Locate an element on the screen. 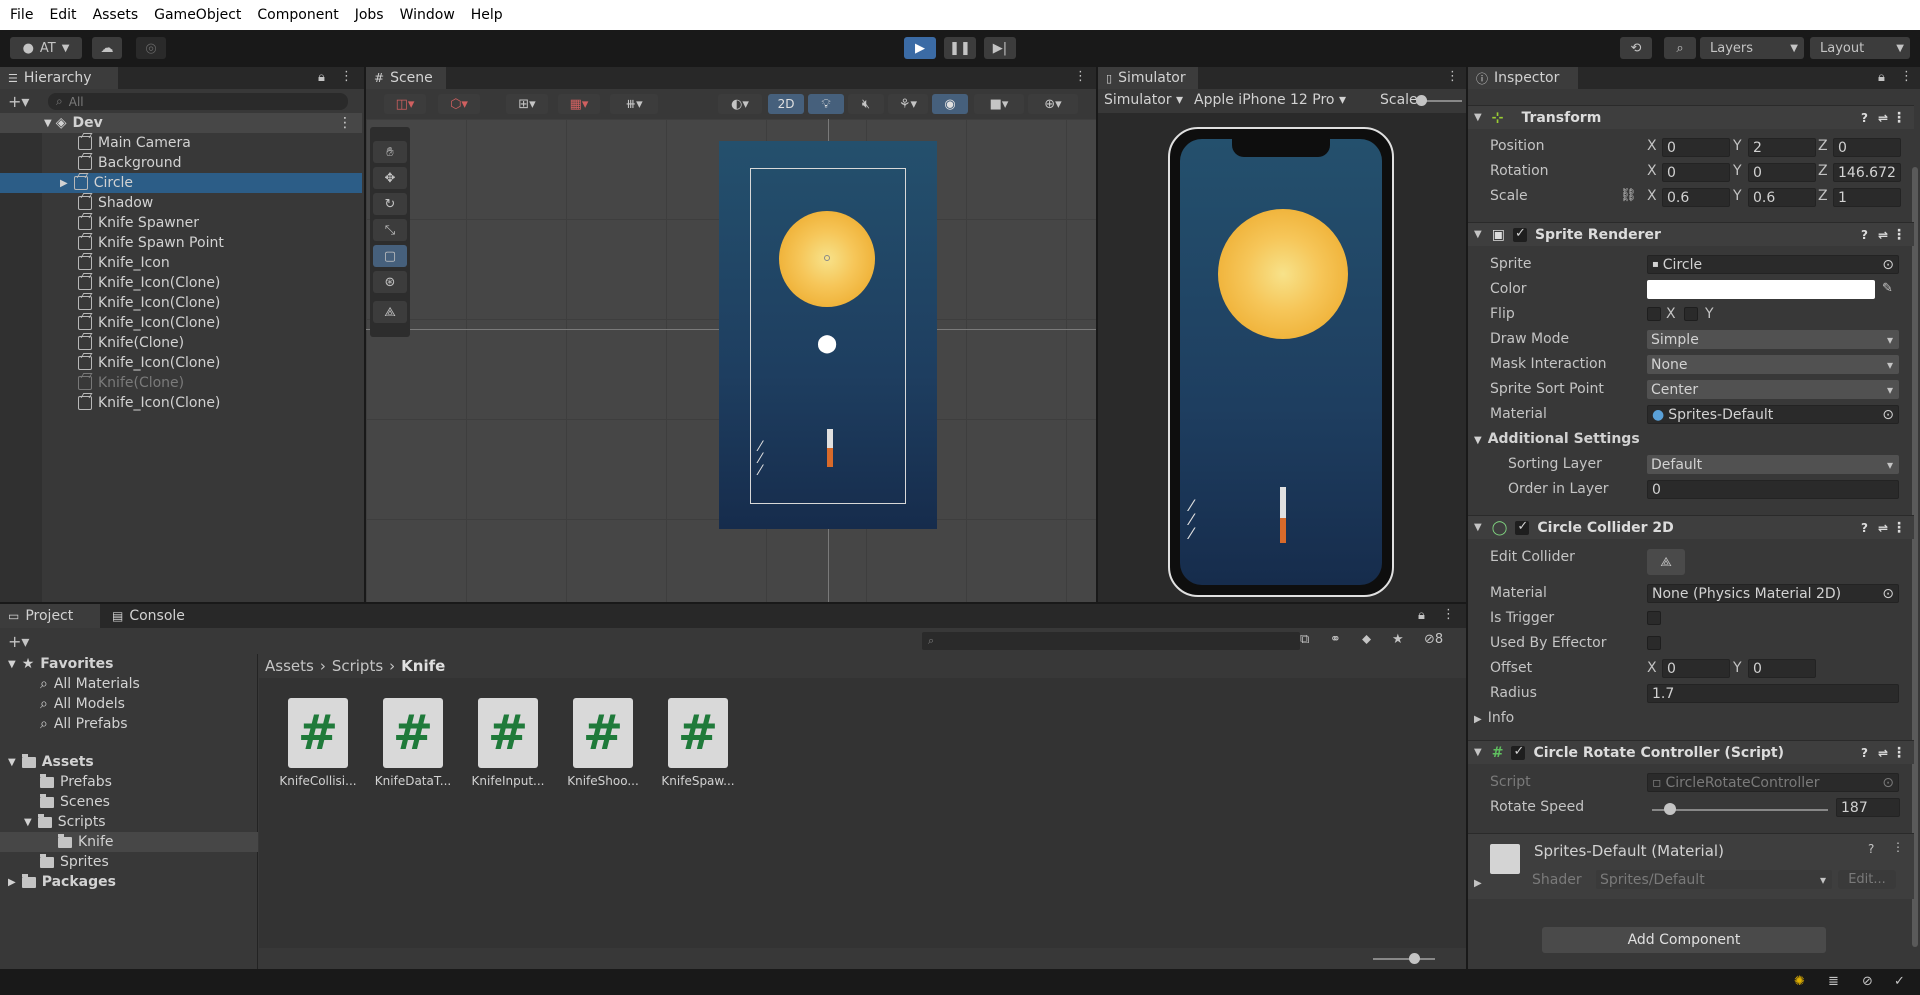 The width and height of the screenshot is (1920, 995). scale-z-field: 1 is located at coordinates (1867, 197).